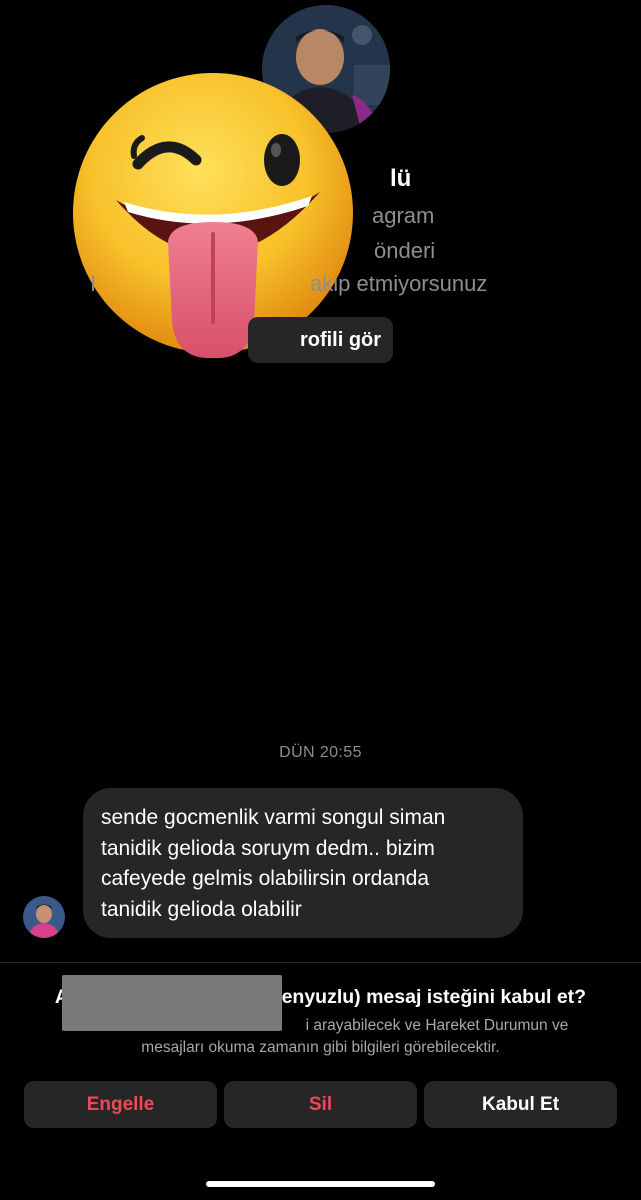 The height and width of the screenshot is (1200, 641). What do you see at coordinates (401, 178) in the screenshot?
I see `profile-name: lü` at bounding box center [401, 178].